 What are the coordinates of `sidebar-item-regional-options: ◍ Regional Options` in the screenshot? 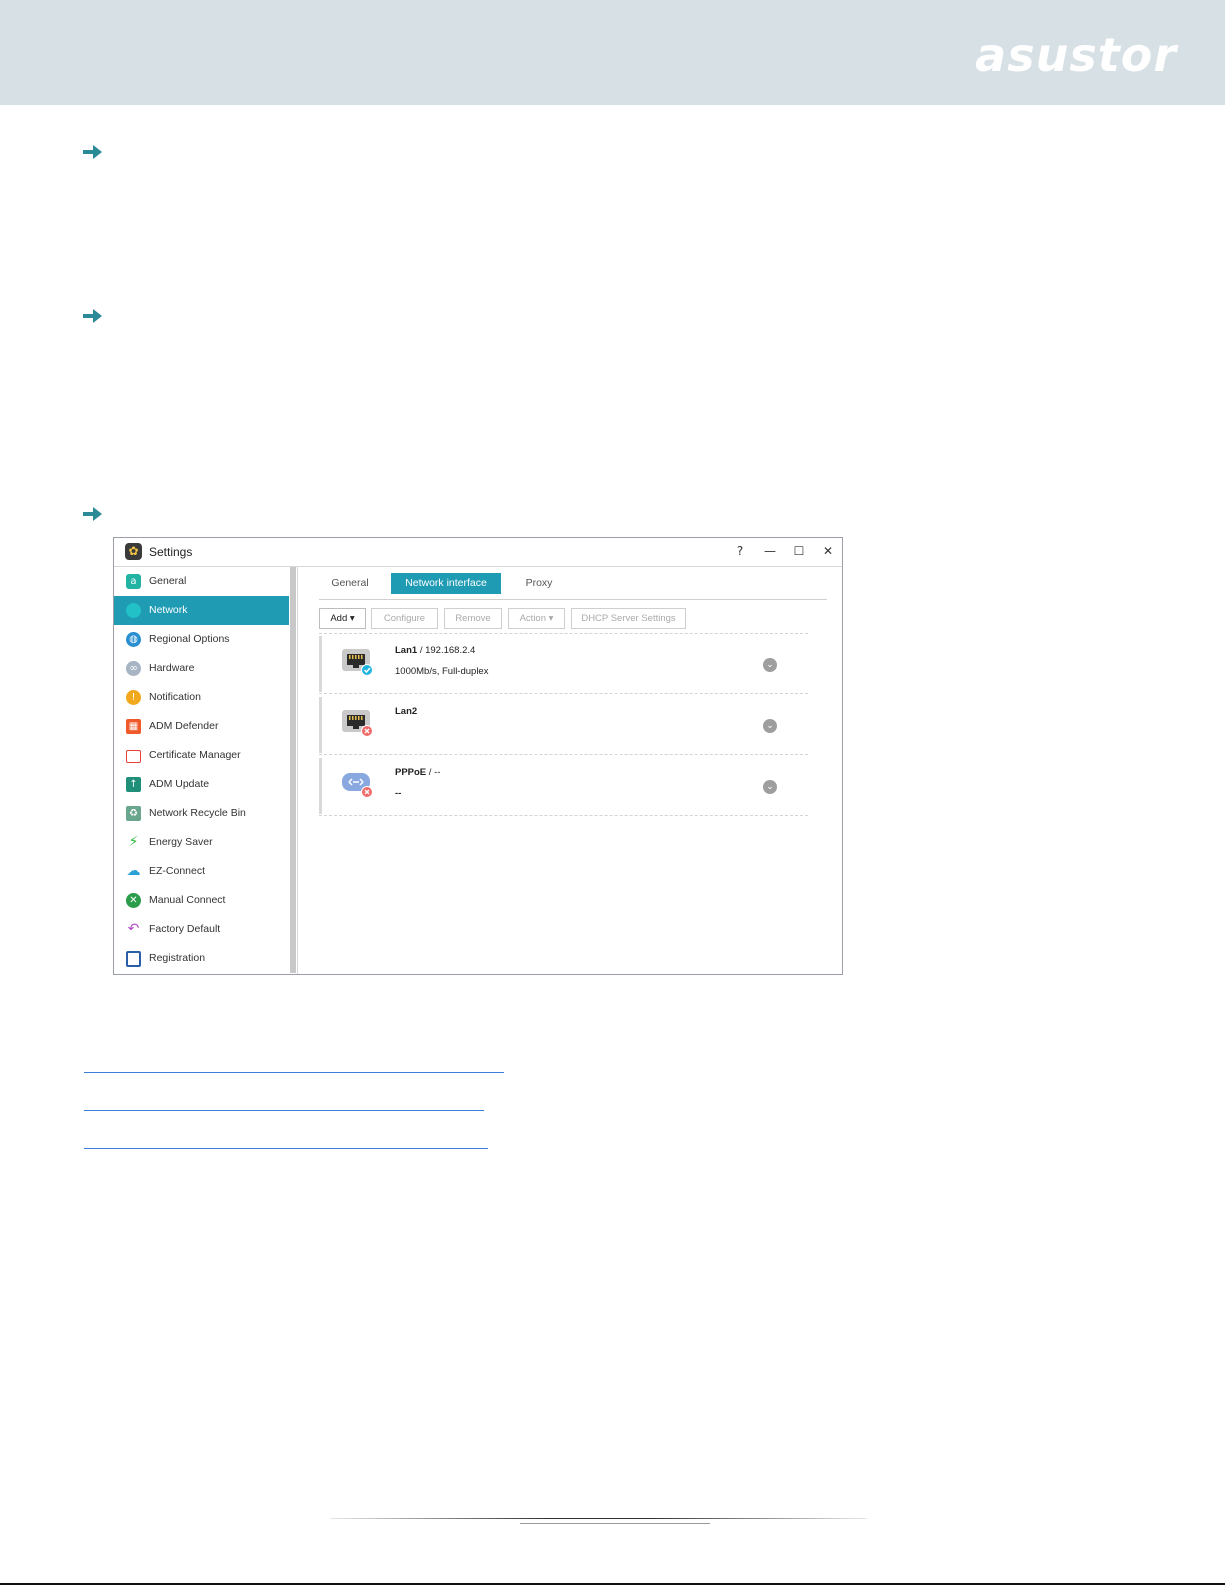 It's located at (201, 639).